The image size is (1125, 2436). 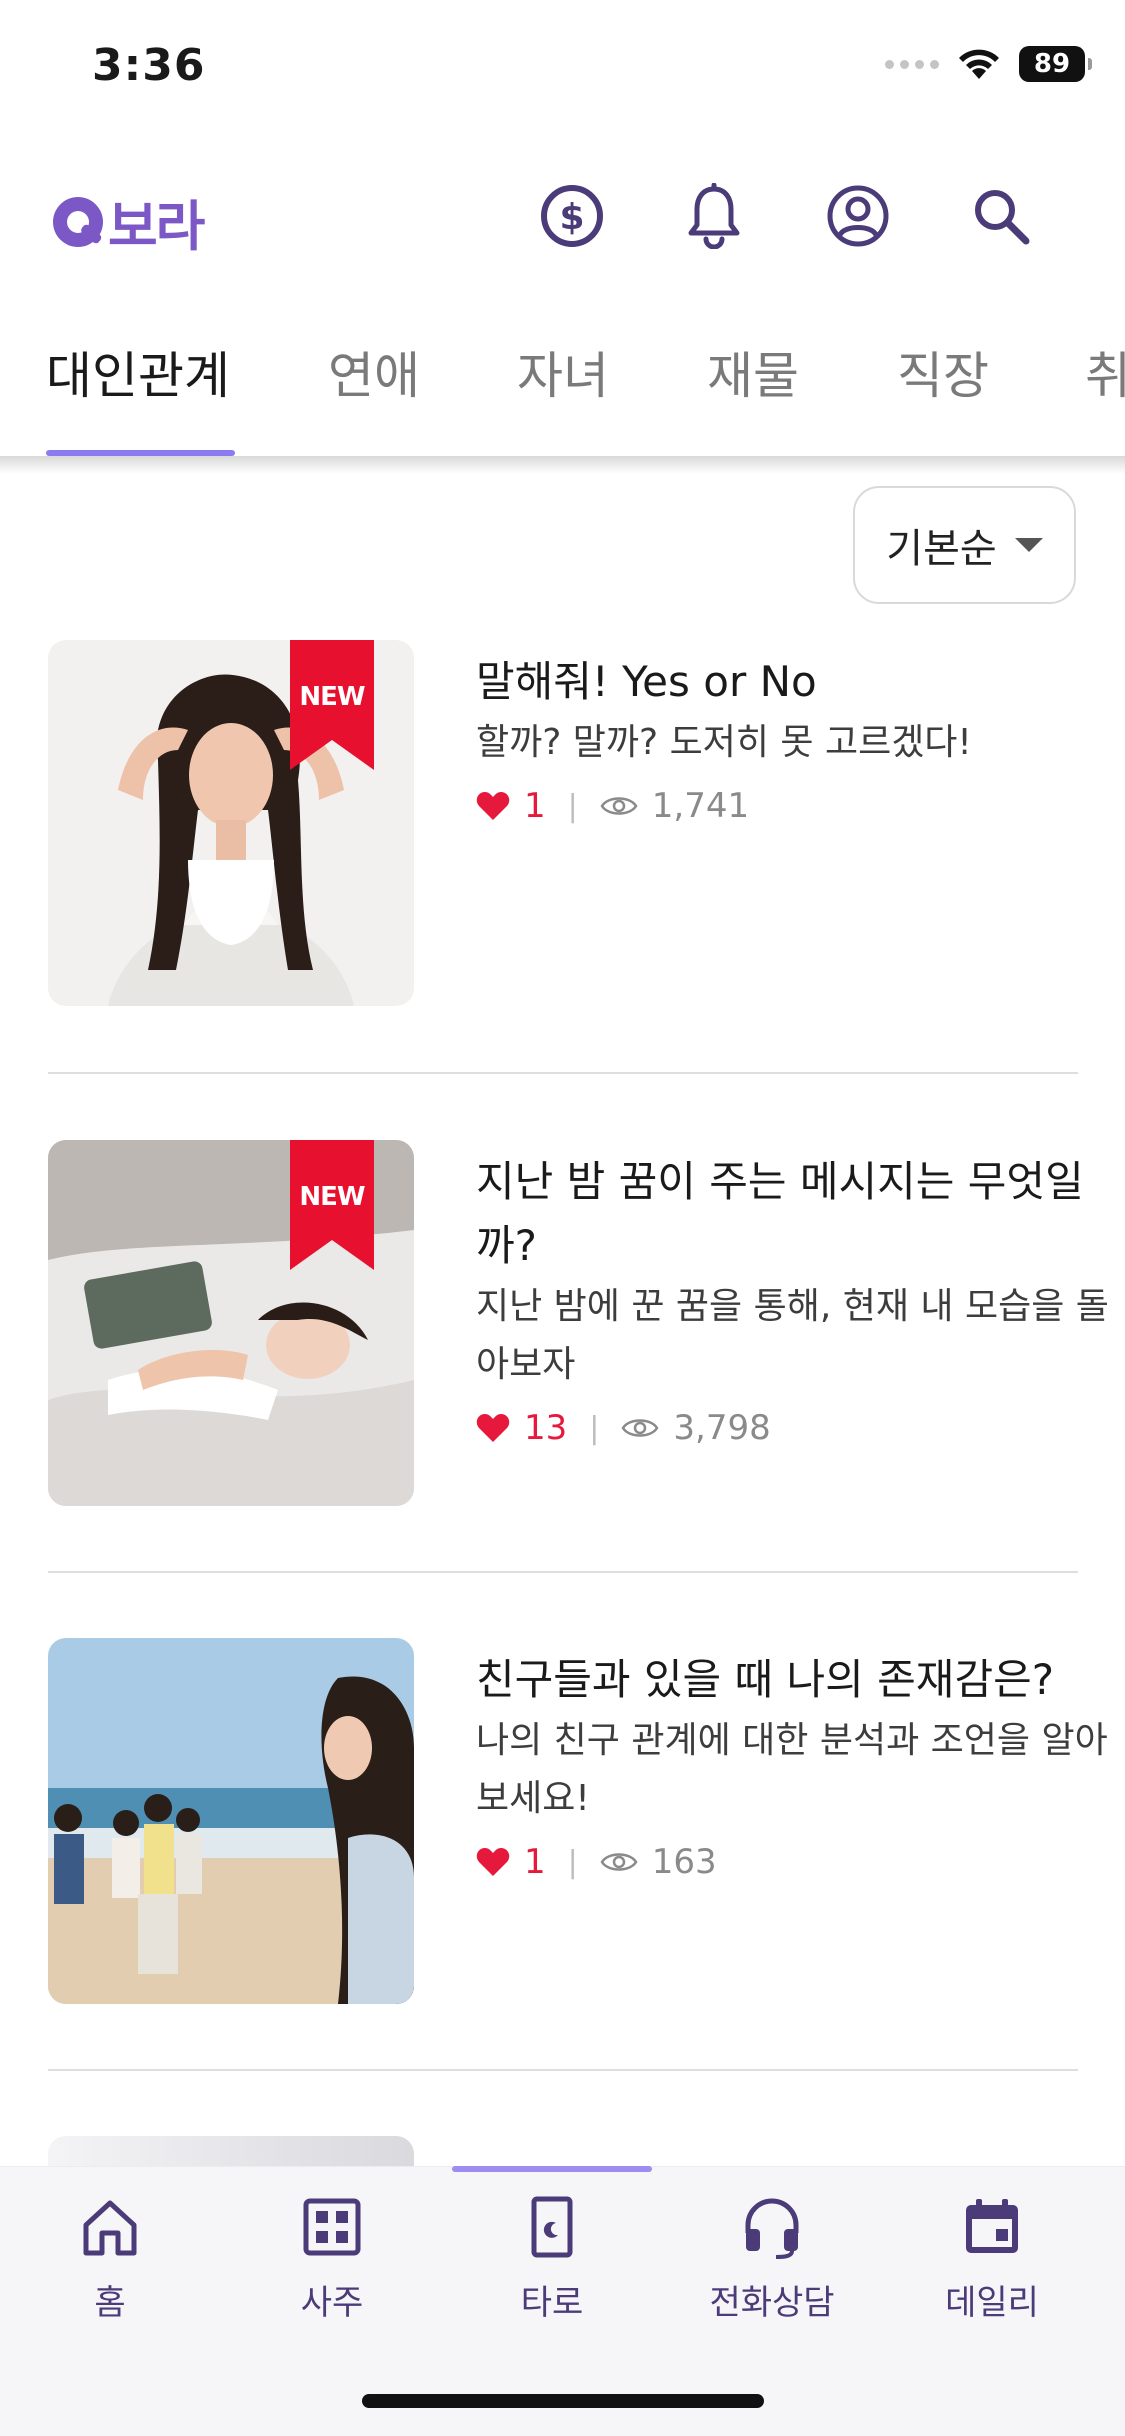 I want to click on nav-saju: 사주, so click(x=332, y=2259).